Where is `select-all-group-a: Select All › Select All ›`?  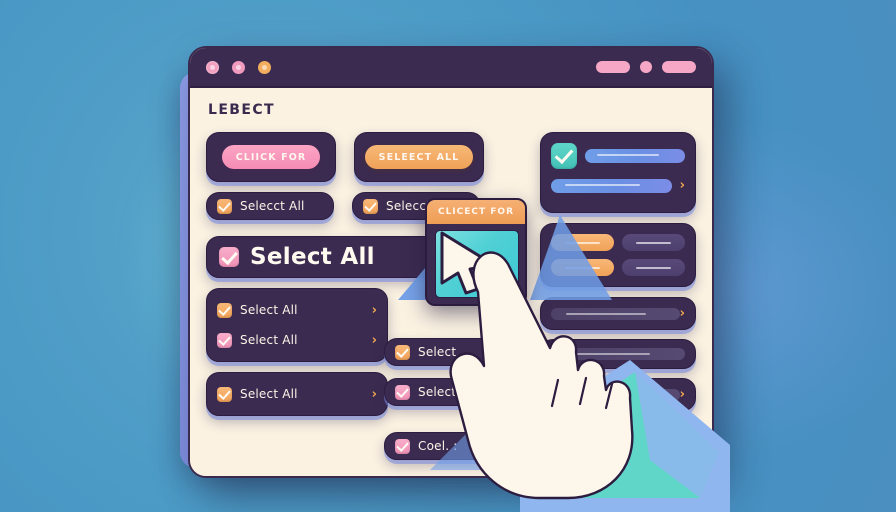
select-all-group-a: Select All › Select All › is located at coordinates (297, 325).